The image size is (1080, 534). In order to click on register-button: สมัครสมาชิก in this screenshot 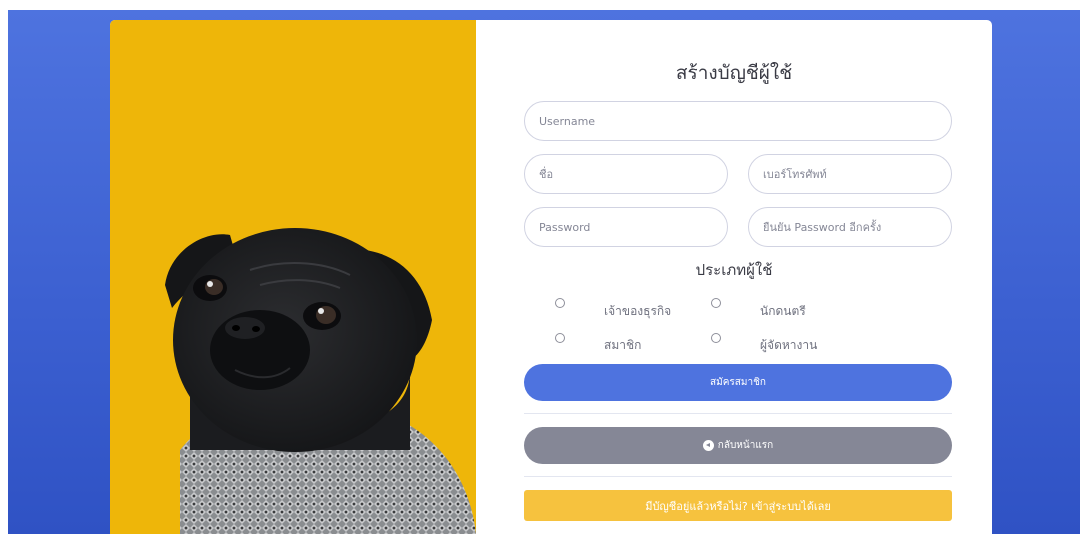, I will do `click(738, 382)`.